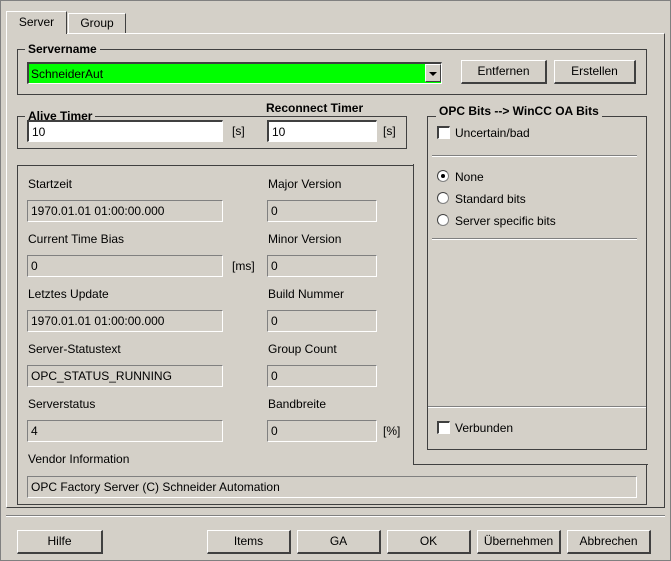  I want to click on servername-combobox: SchneiderAut, so click(234, 73).